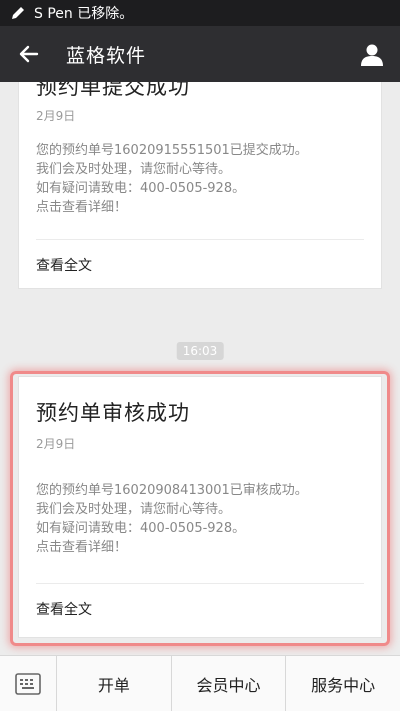 This screenshot has width=400, height=711. I want to click on status-message: S Pen 已移除。, so click(84, 14).